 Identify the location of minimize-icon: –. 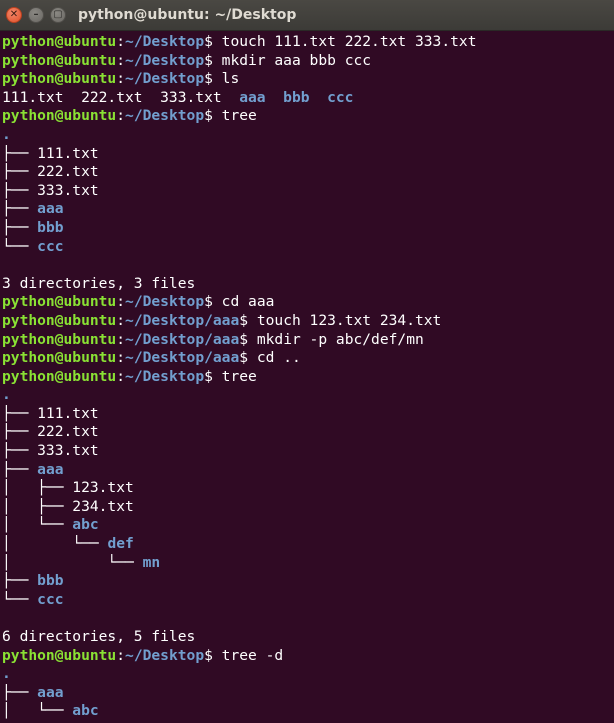
(36, 15).